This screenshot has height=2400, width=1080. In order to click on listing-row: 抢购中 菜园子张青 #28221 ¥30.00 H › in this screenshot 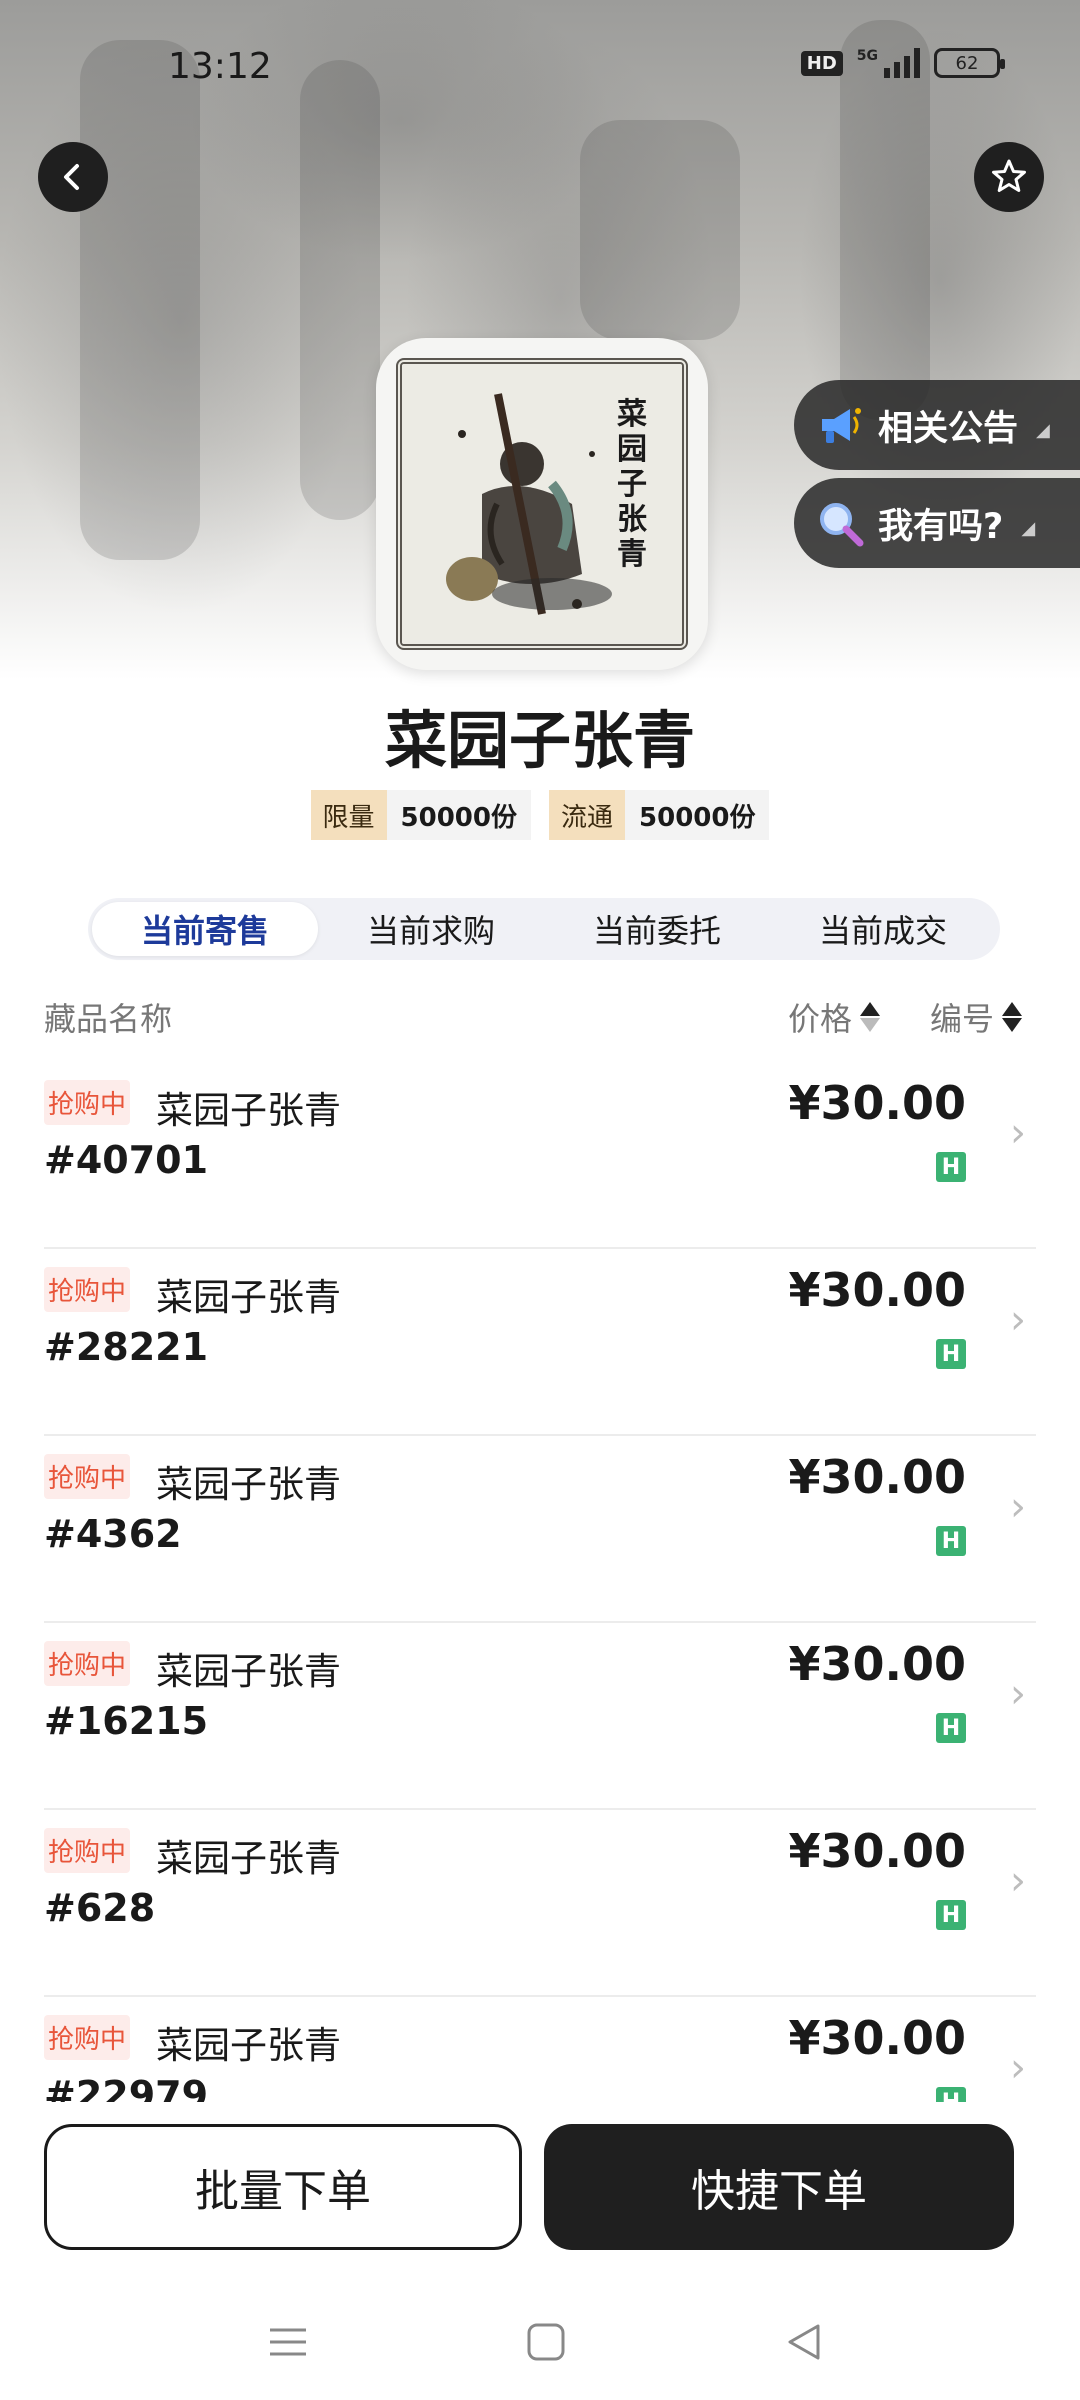, I will do `click(540, 1342)`.